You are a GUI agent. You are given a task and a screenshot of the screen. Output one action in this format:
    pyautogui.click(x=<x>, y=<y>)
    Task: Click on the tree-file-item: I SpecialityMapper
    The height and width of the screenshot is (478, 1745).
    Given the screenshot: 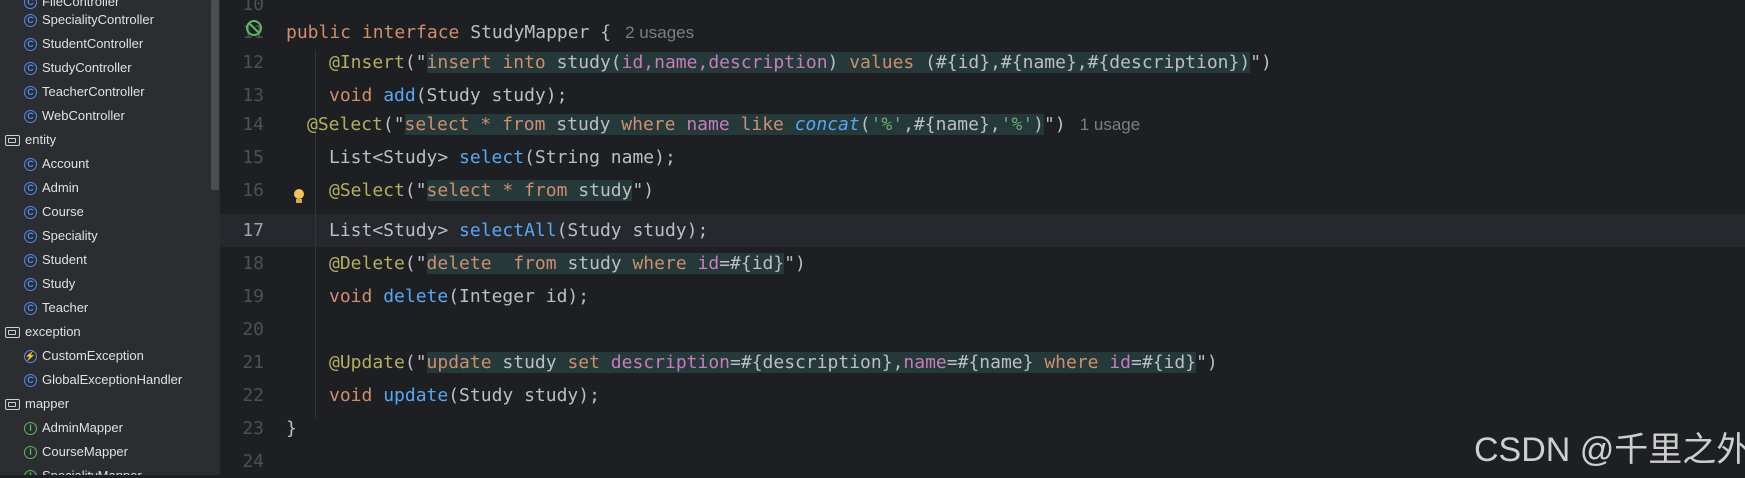 What is the action you would take?
    pyautogui.click(x=83, y=469)
    